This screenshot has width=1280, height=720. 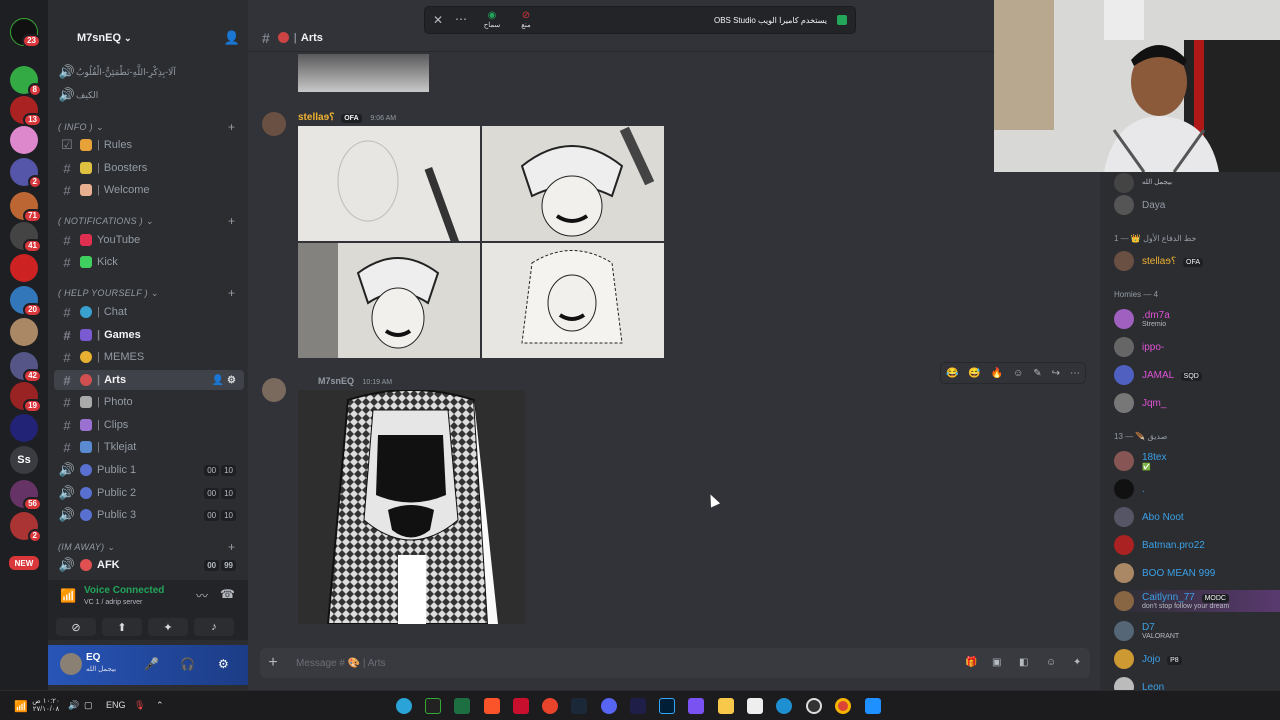 I want to click on telegram-icon, so click(x=404, y=706).